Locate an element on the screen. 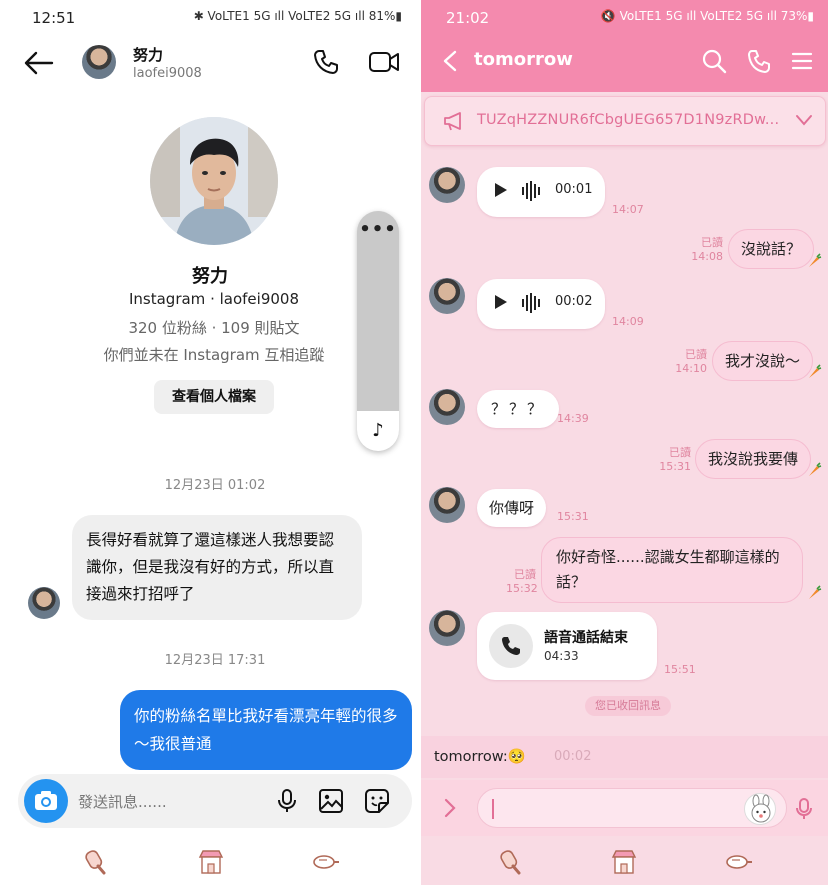 The width and height of the screenshot is (828, 885). camera-icon is located at coordinates (46, 800).